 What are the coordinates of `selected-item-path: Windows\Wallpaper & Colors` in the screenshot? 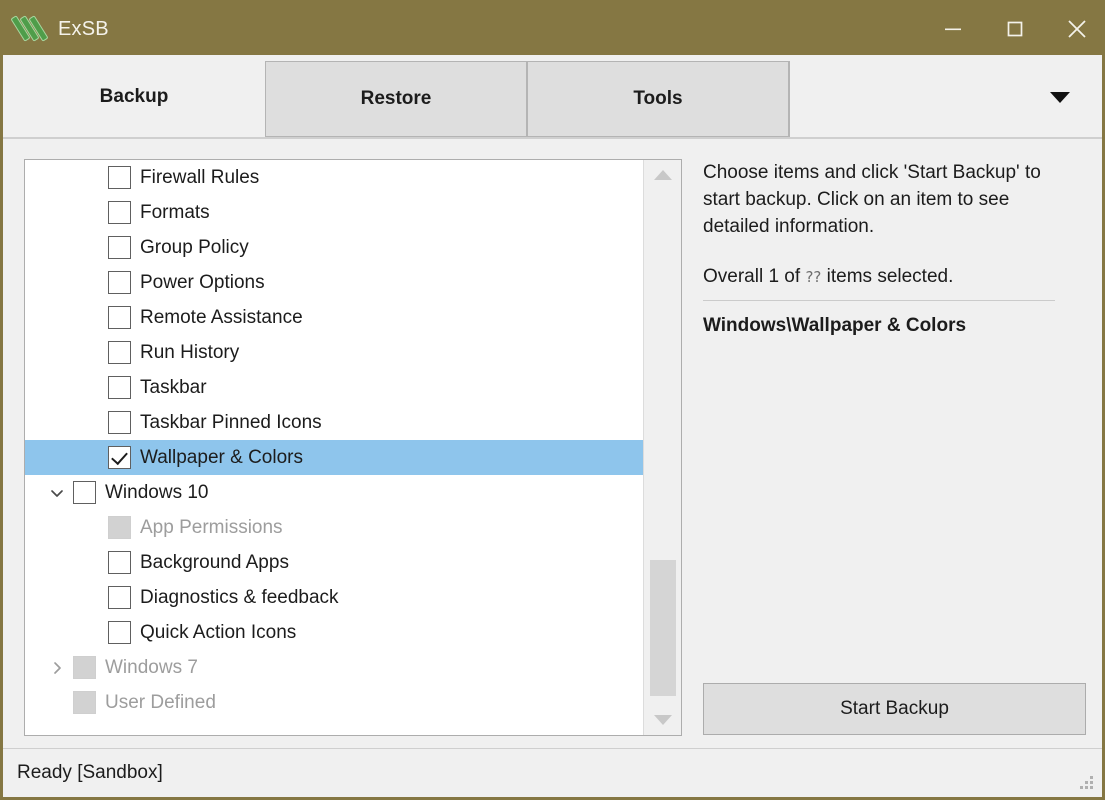 It's located at (835, 325).